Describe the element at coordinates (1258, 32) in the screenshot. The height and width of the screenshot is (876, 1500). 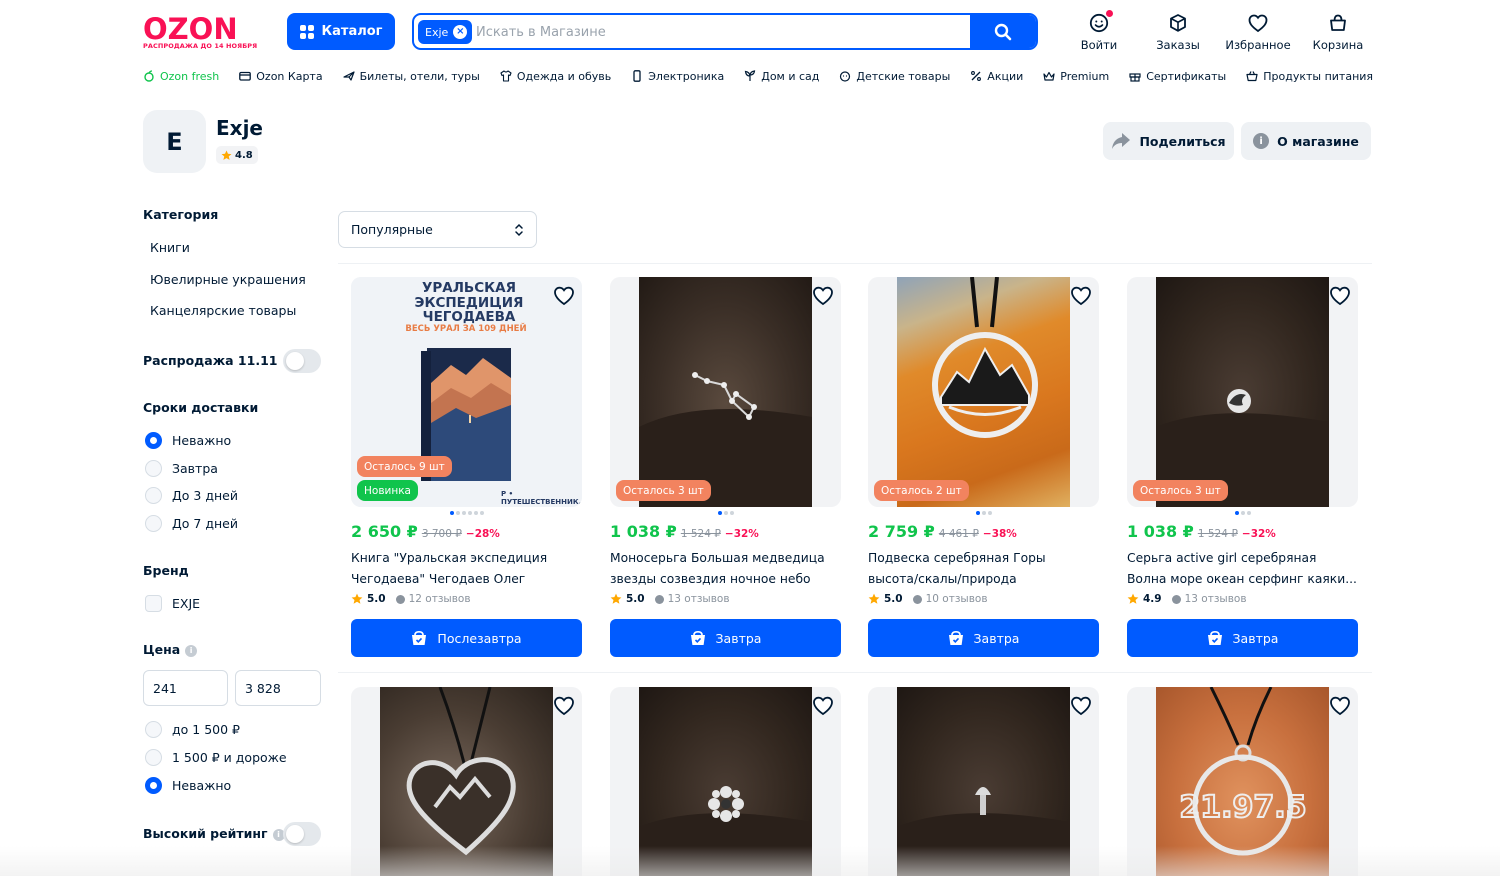
I see `favorites-action: Избранное` at that location.